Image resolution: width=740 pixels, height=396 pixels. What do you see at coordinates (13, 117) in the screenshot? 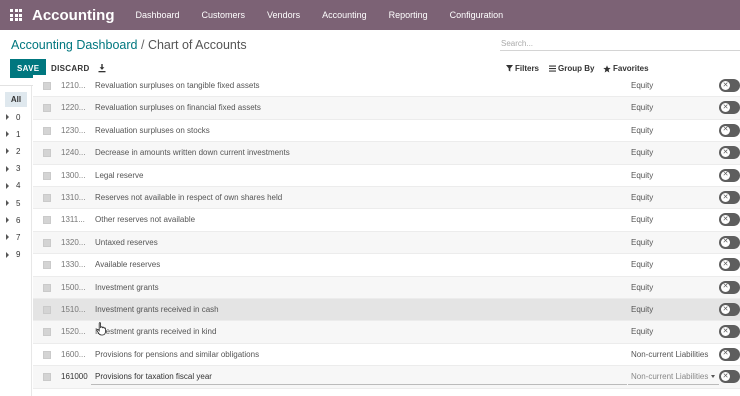
I see `sidebar-item-0: 0` at bounding box center [13, 117].